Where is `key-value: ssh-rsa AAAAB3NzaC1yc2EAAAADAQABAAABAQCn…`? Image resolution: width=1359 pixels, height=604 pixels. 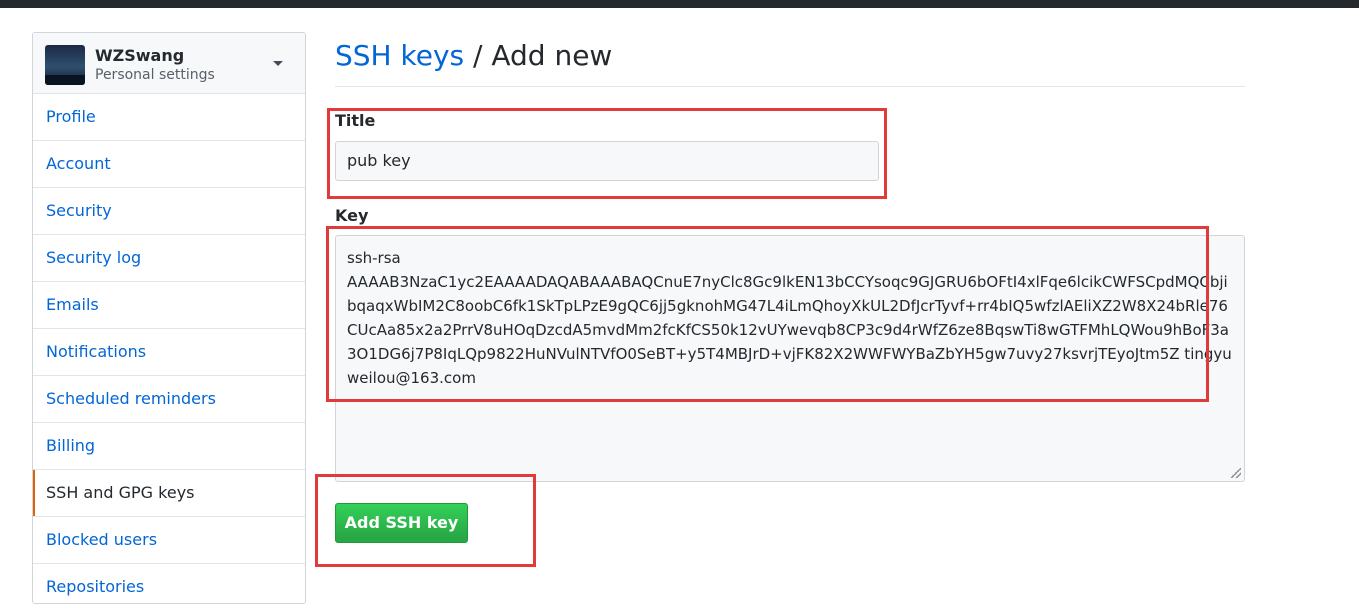
key-value: ssh-rsa AAAAB3NzaC1yc2EAAAADAQABAAABAQCn… is located at coordinates (789, 318).